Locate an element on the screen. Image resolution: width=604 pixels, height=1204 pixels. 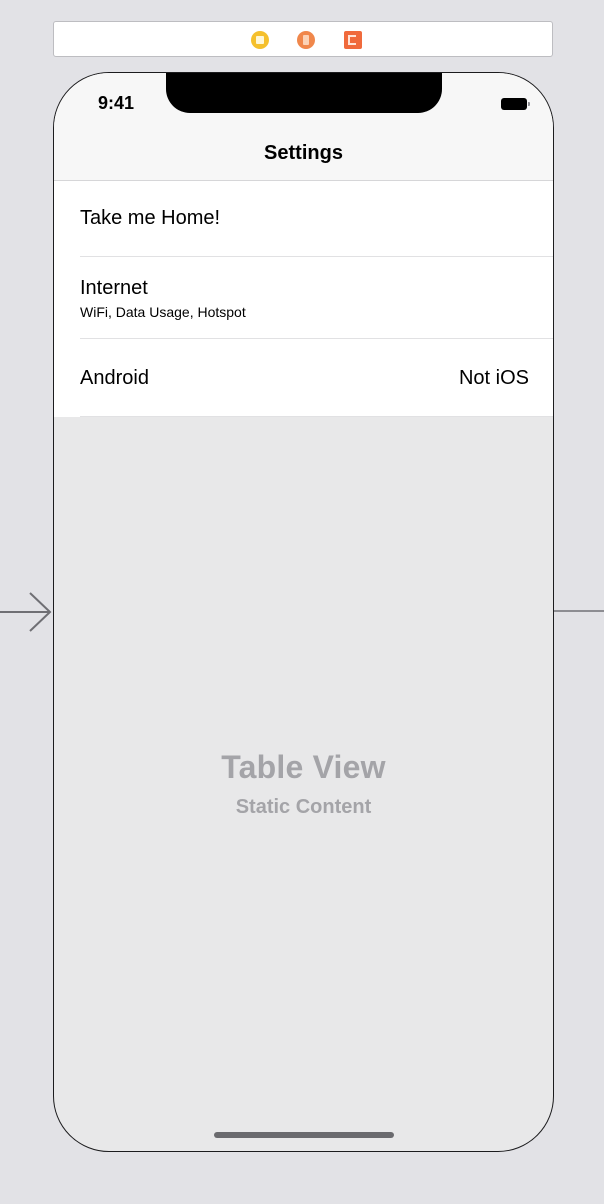
placeholder-title: Table View is located at coordinates (303, 767).